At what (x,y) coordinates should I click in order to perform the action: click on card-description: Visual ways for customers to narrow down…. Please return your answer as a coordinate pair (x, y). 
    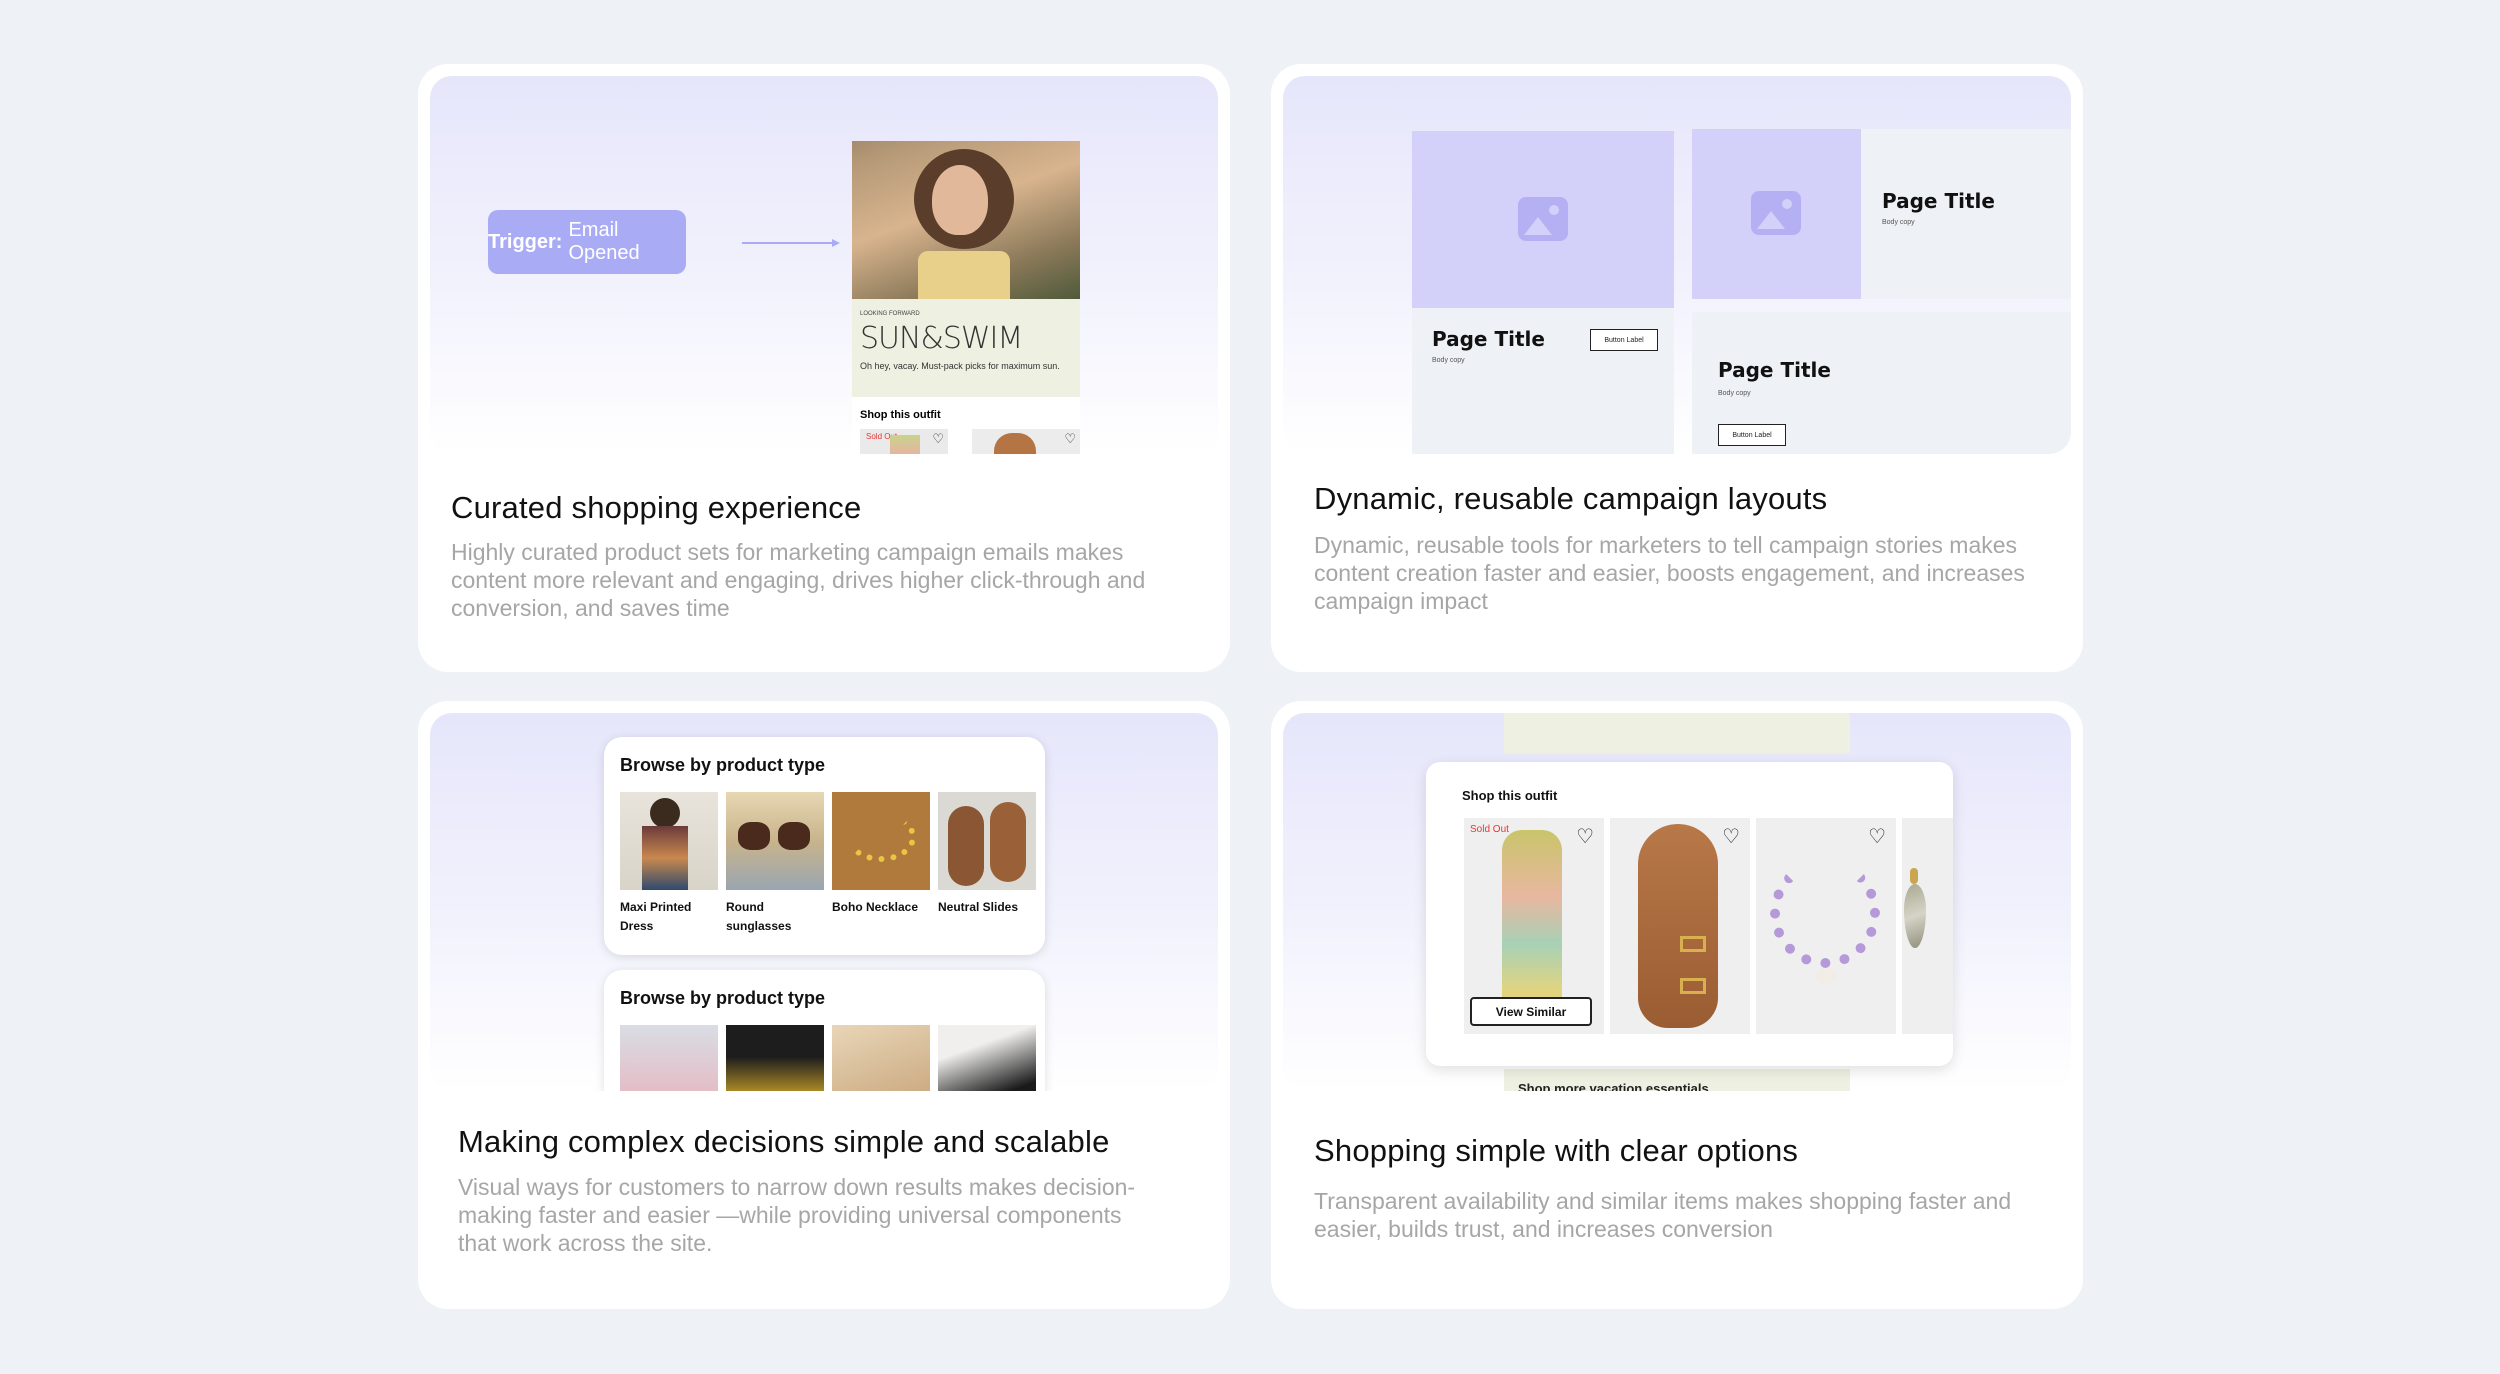
    Looking at the image, I should click on (797, 1215).